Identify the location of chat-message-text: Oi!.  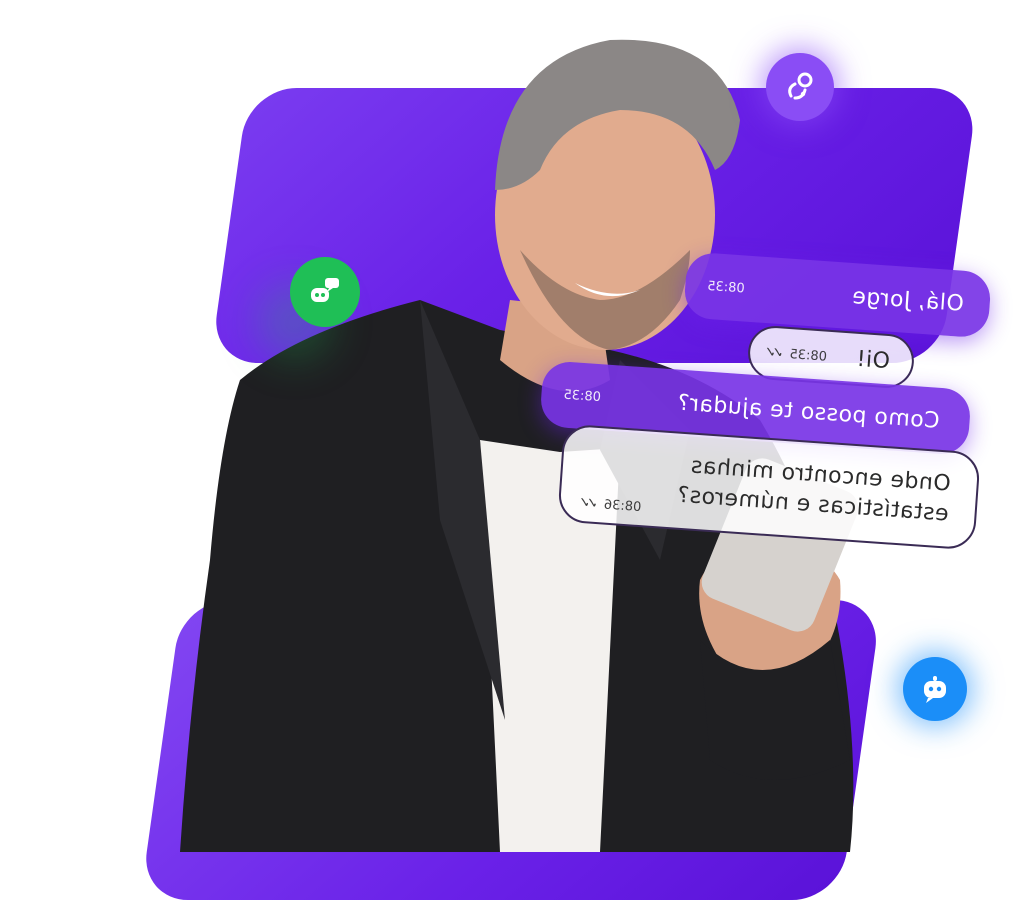
(873, 360).